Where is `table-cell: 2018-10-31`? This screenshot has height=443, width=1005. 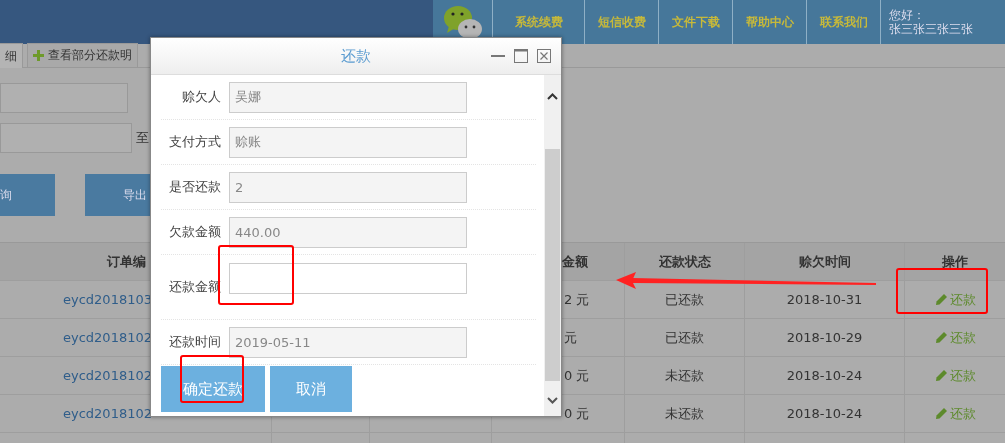
table-cell: 2018-10-31 is located at coordinates (824, 299).